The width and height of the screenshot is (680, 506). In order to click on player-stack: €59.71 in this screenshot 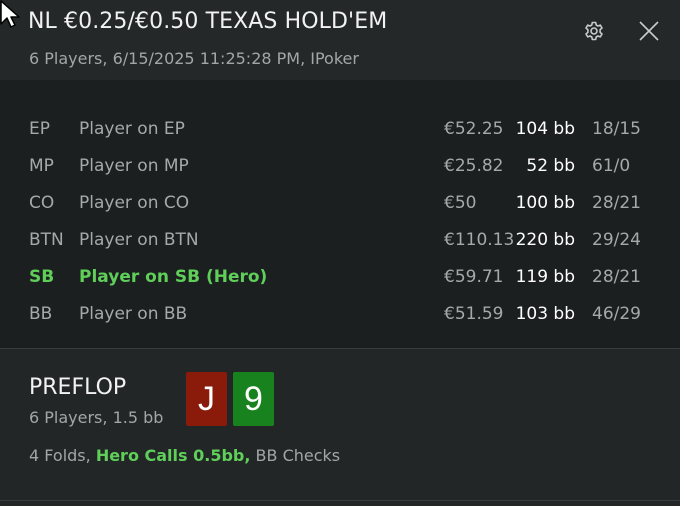, I will do `click(474, 277)`.